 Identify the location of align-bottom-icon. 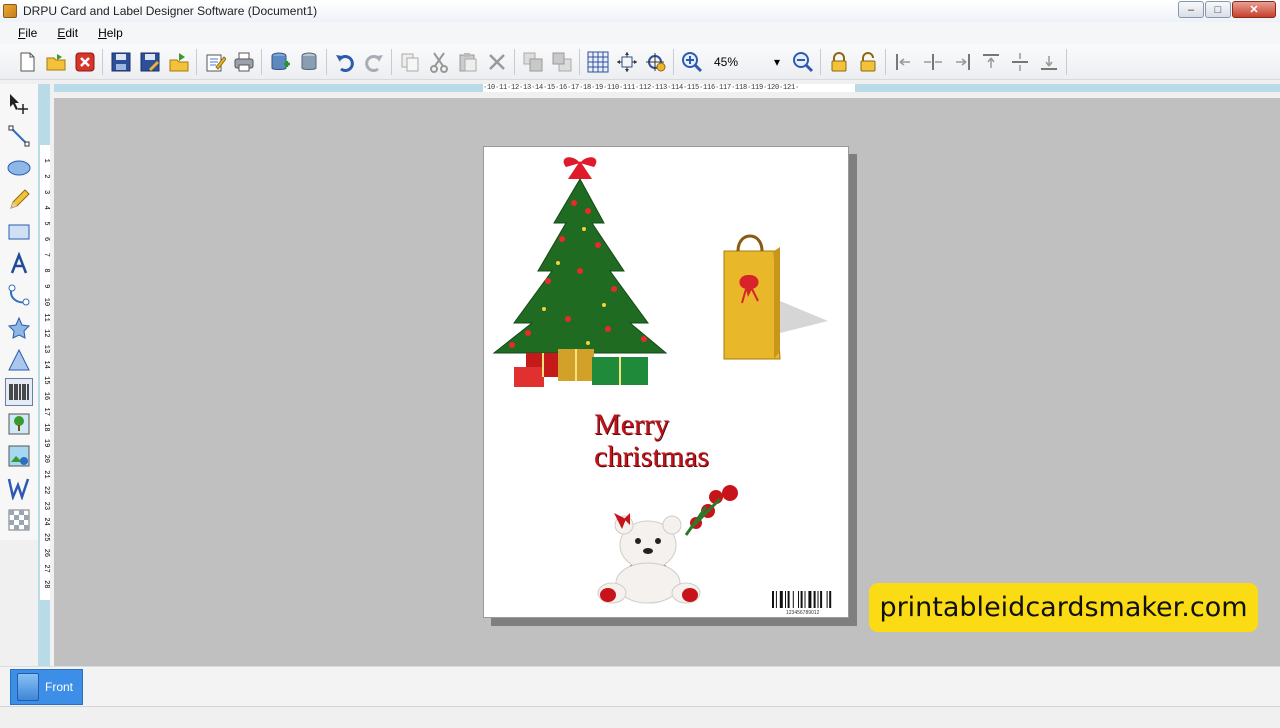
(1048, 62).